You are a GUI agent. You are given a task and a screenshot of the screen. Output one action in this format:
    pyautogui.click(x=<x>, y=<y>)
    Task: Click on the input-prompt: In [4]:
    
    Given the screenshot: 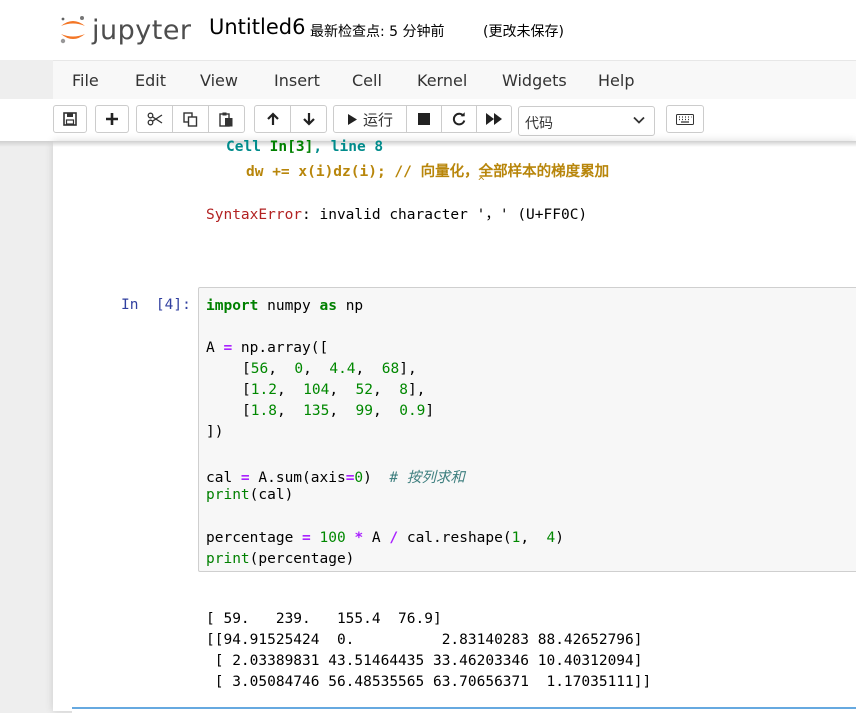 What is the action you would take?
    pyautogui.click(x=156, y=305)
    